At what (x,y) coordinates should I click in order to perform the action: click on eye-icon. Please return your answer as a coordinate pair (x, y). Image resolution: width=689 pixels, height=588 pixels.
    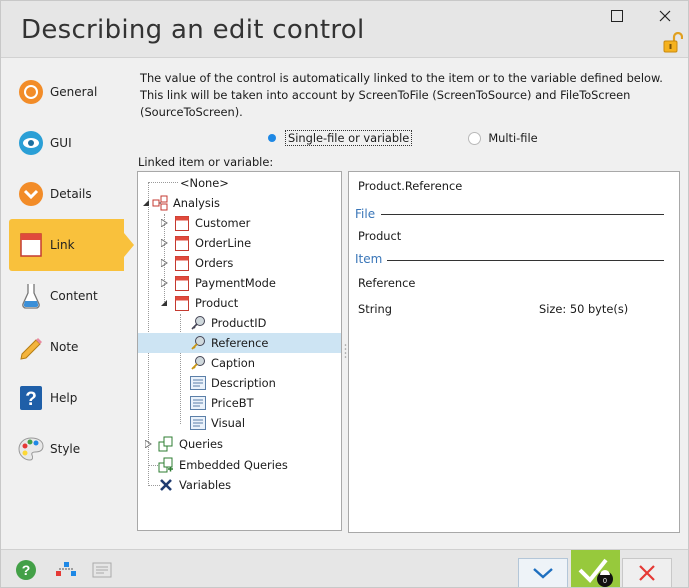
    Looking at the image, I should click on (31, 143).